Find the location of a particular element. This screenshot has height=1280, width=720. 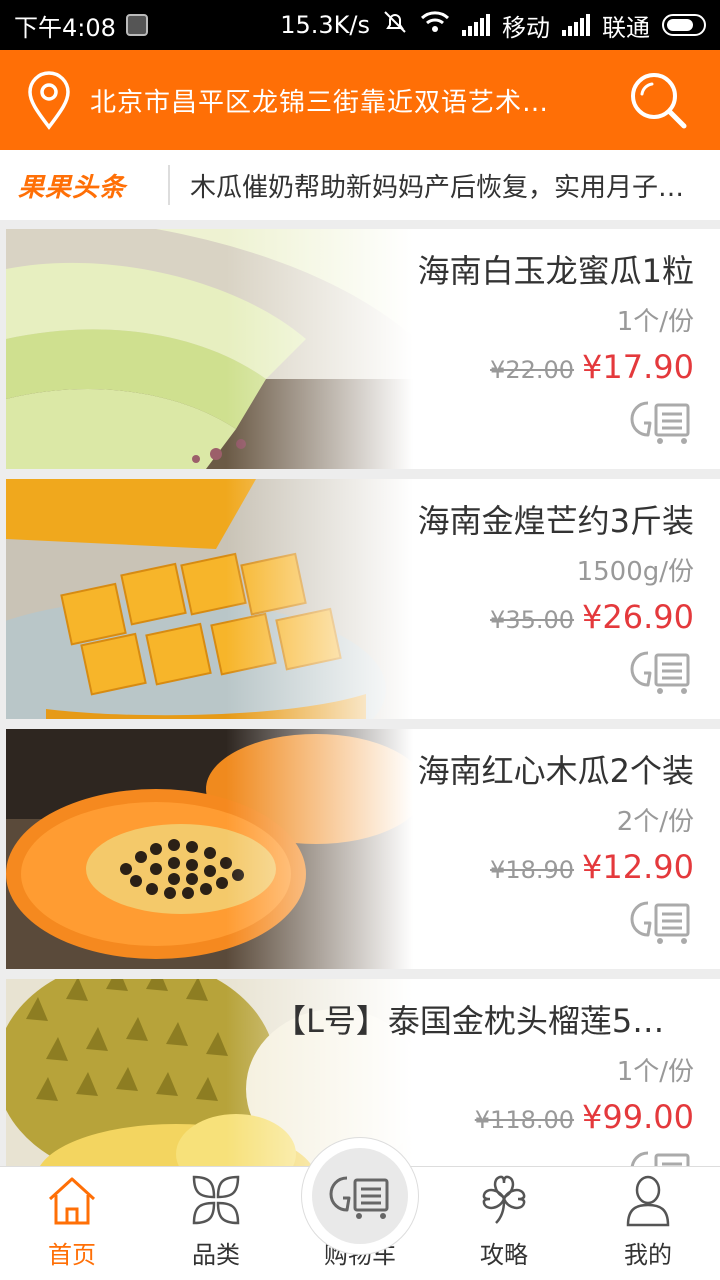

tab-label: 我的 is located at coordinates (648, 1255).